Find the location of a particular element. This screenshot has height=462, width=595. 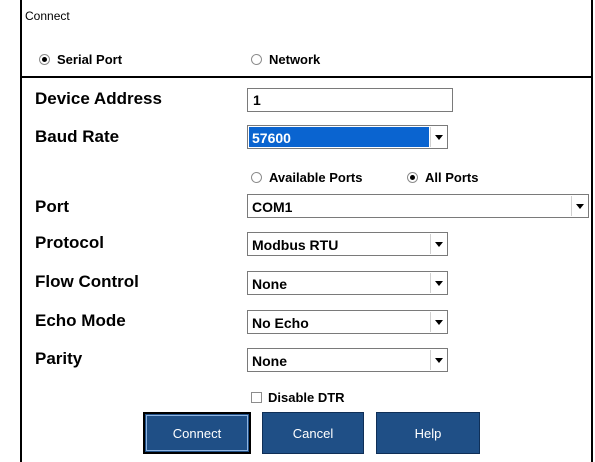

disable-dtr-checkbox: Disable DTR is located at coordinates (298, 397).